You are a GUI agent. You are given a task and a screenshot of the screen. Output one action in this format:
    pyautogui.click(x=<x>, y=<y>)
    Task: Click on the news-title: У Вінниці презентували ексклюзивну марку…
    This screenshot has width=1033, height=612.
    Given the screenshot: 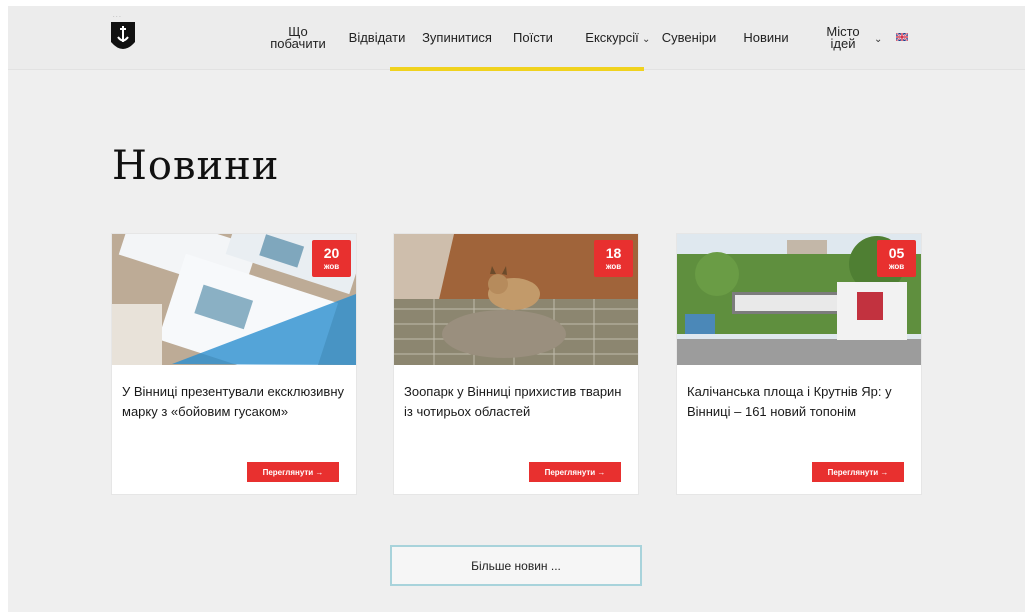 What is the action you would take?
    pyautogui.click(x=236, y=402)
    